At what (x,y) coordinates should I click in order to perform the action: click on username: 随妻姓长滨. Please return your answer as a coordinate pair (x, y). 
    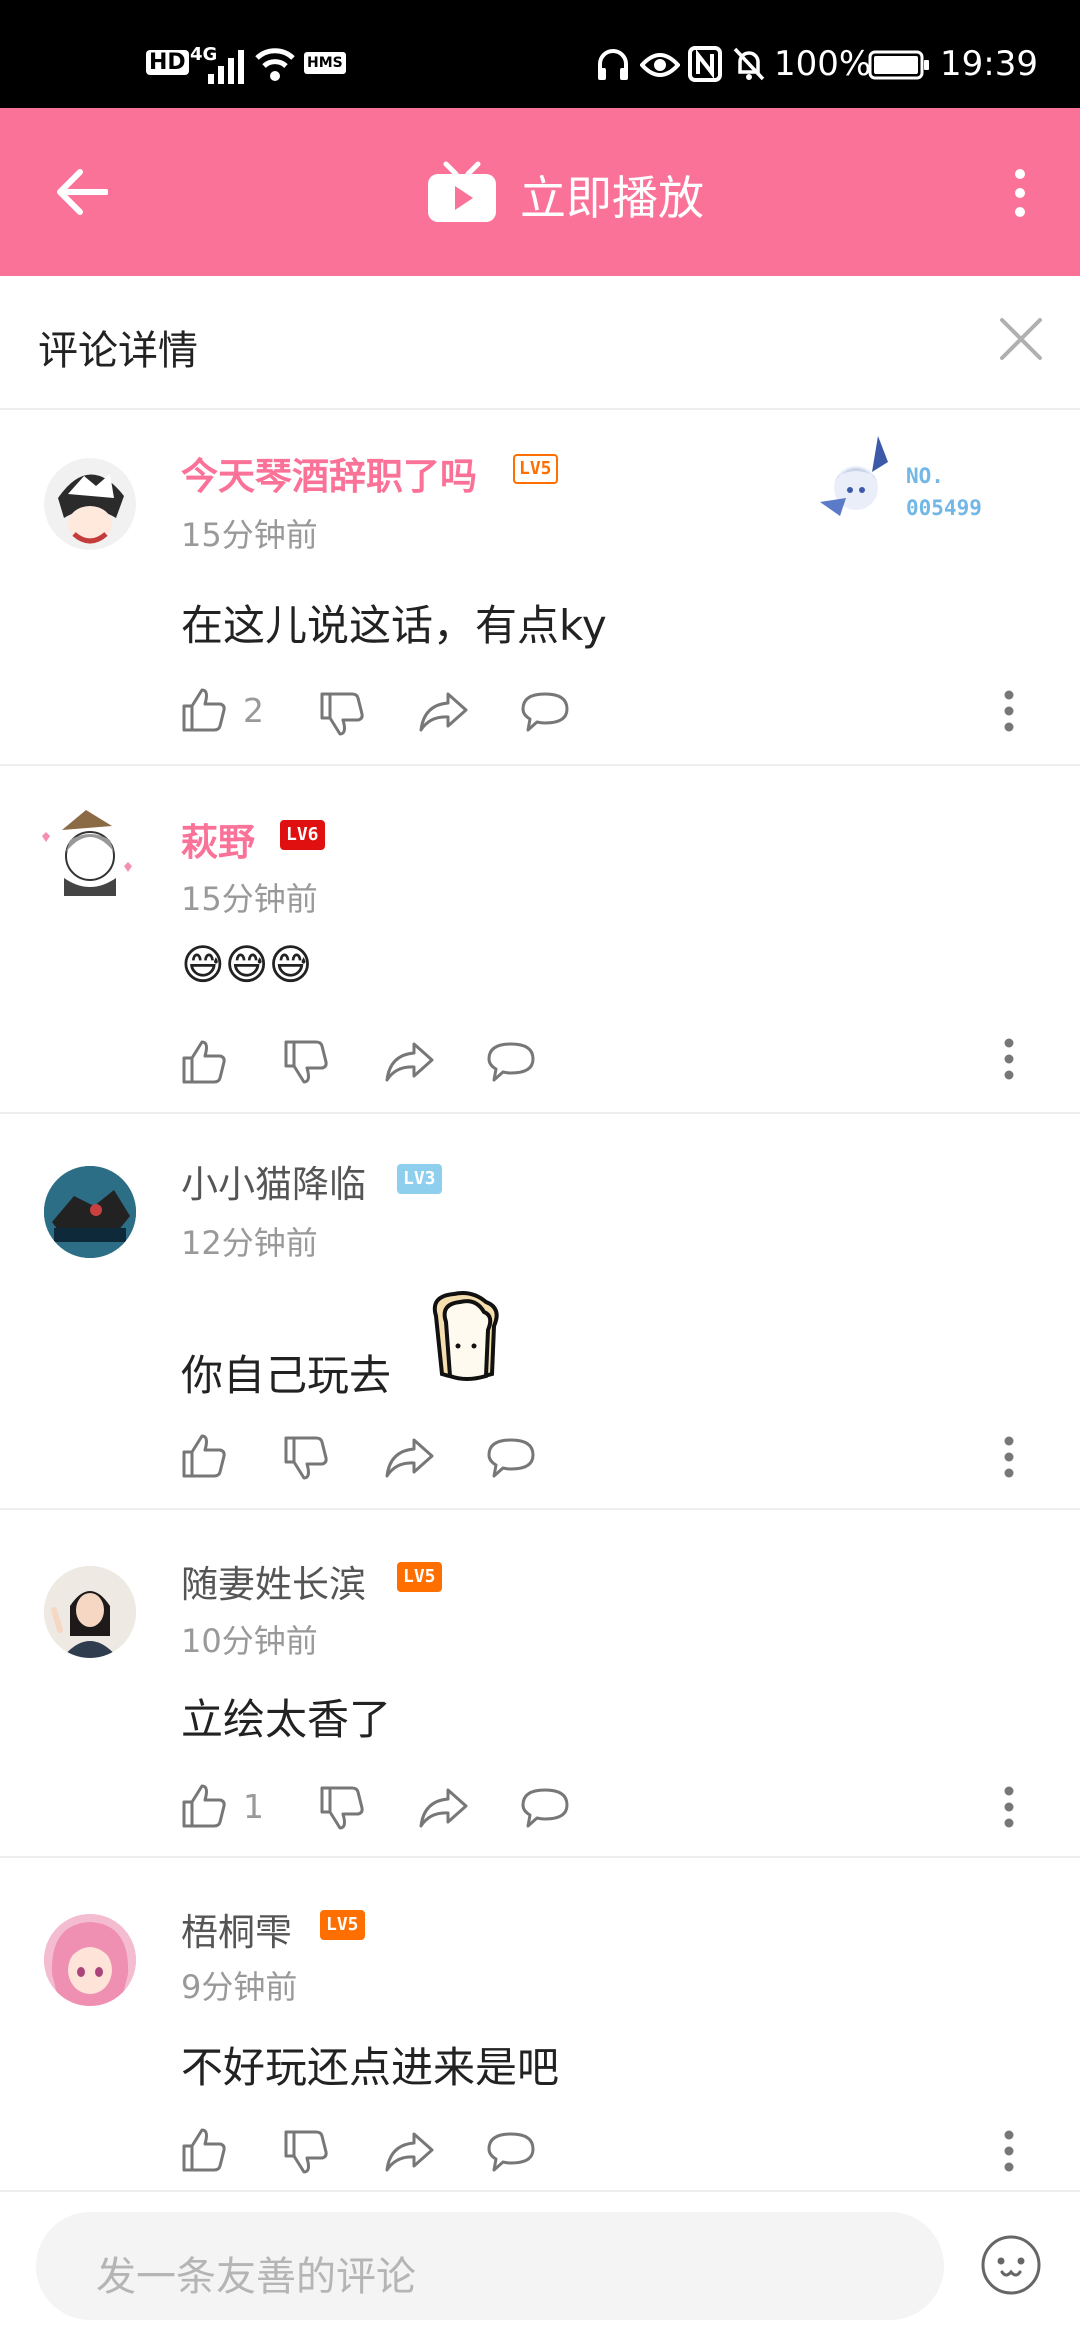
    Looking at the image, I should click on (273, 1581).